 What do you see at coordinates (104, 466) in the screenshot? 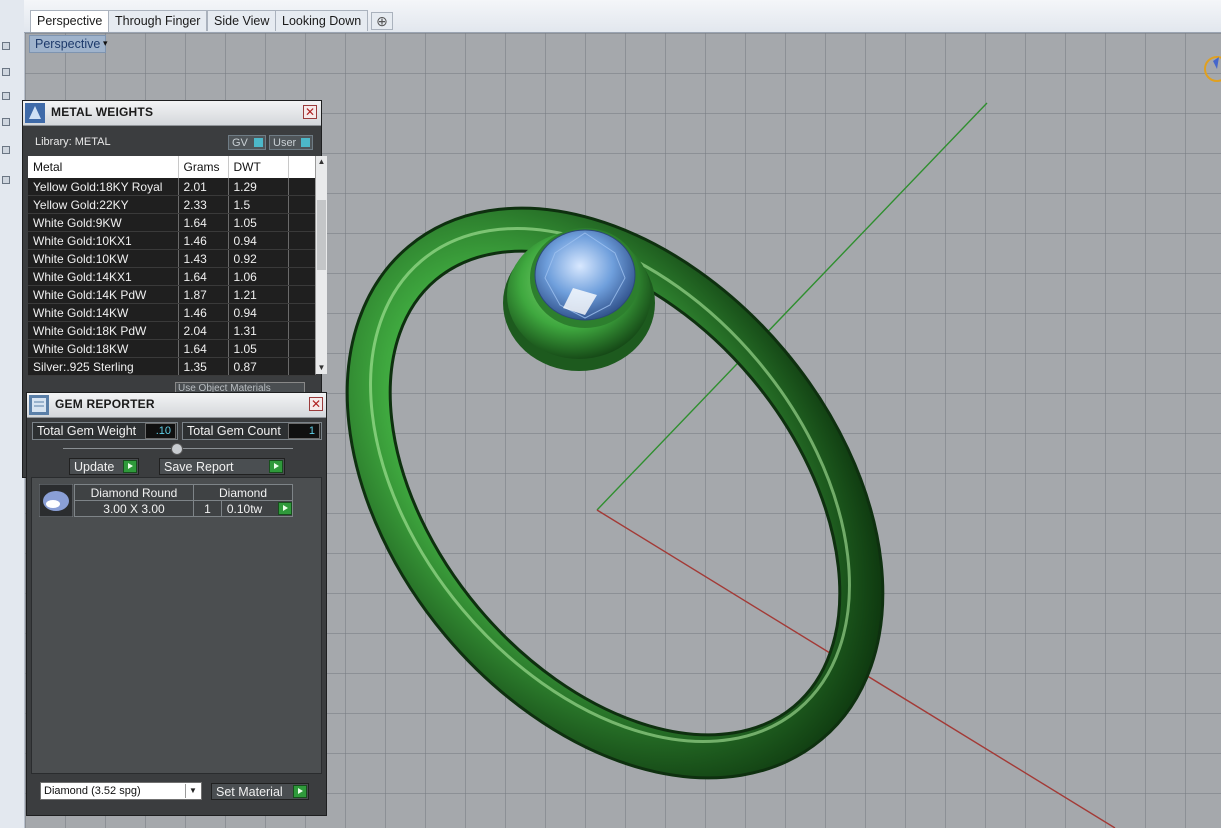
I see `update-button: Update` at bounding box center [104, 466].